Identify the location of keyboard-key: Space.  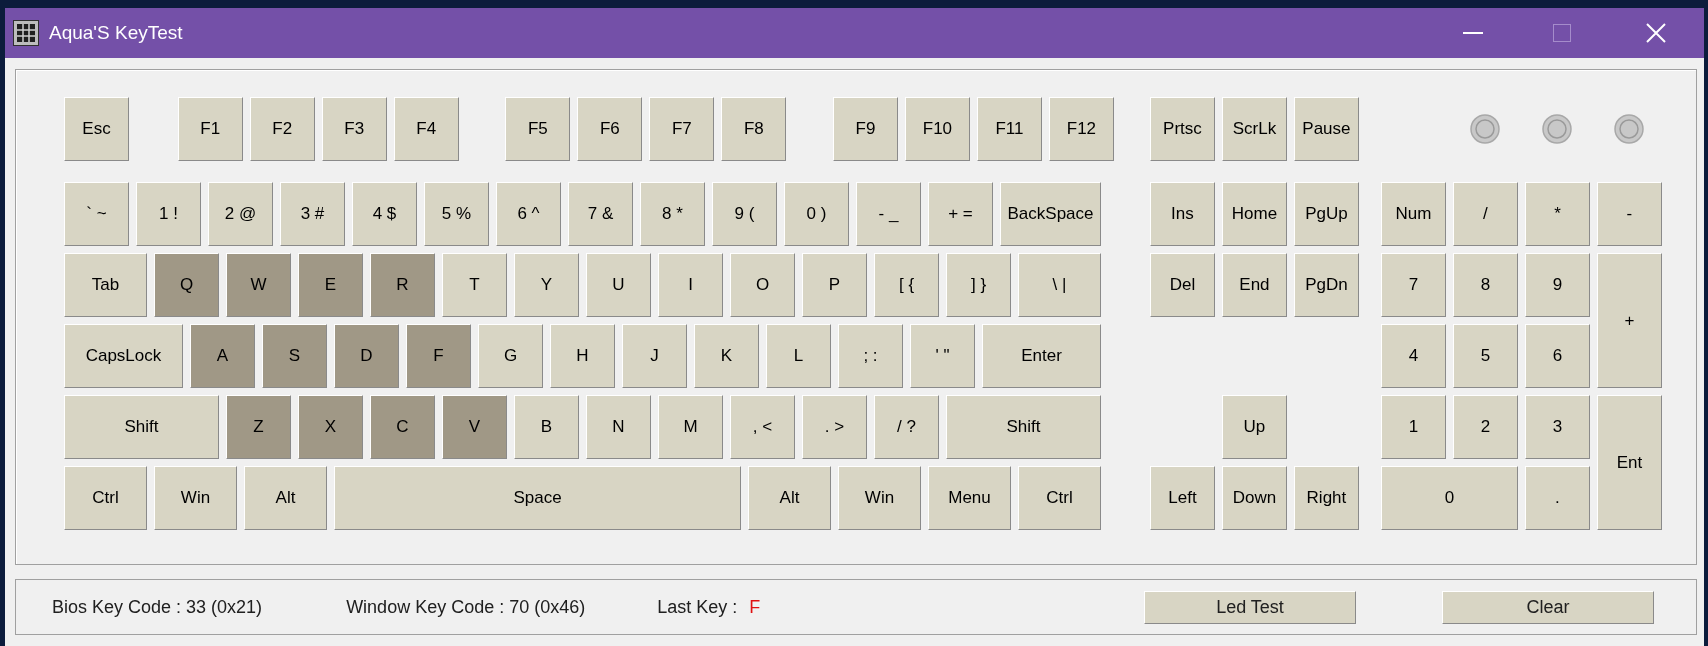
(537, 498).